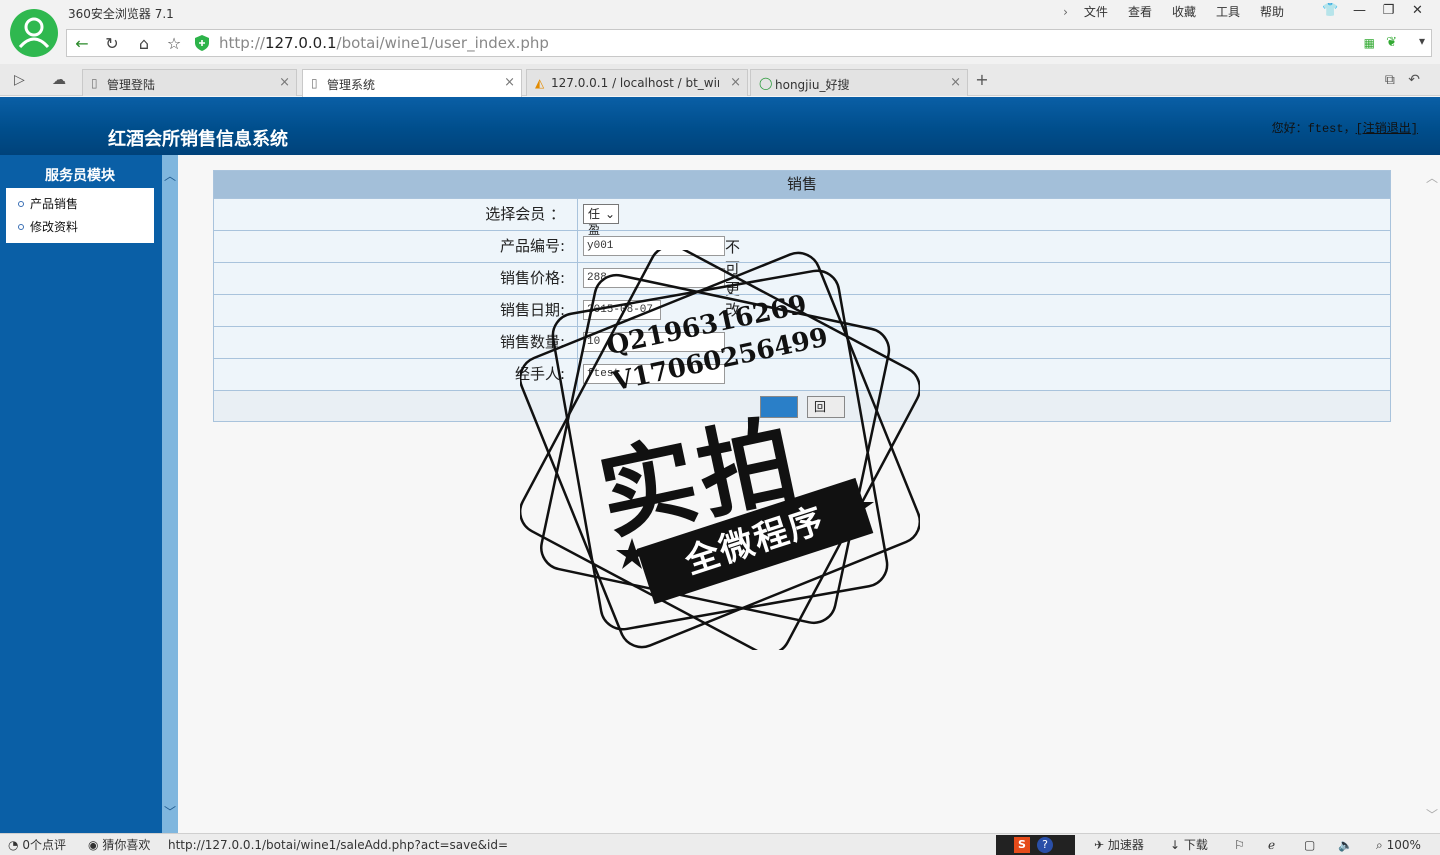 The image size is (1440, 855). I want to click on price-input: 288, so click(654, 278).